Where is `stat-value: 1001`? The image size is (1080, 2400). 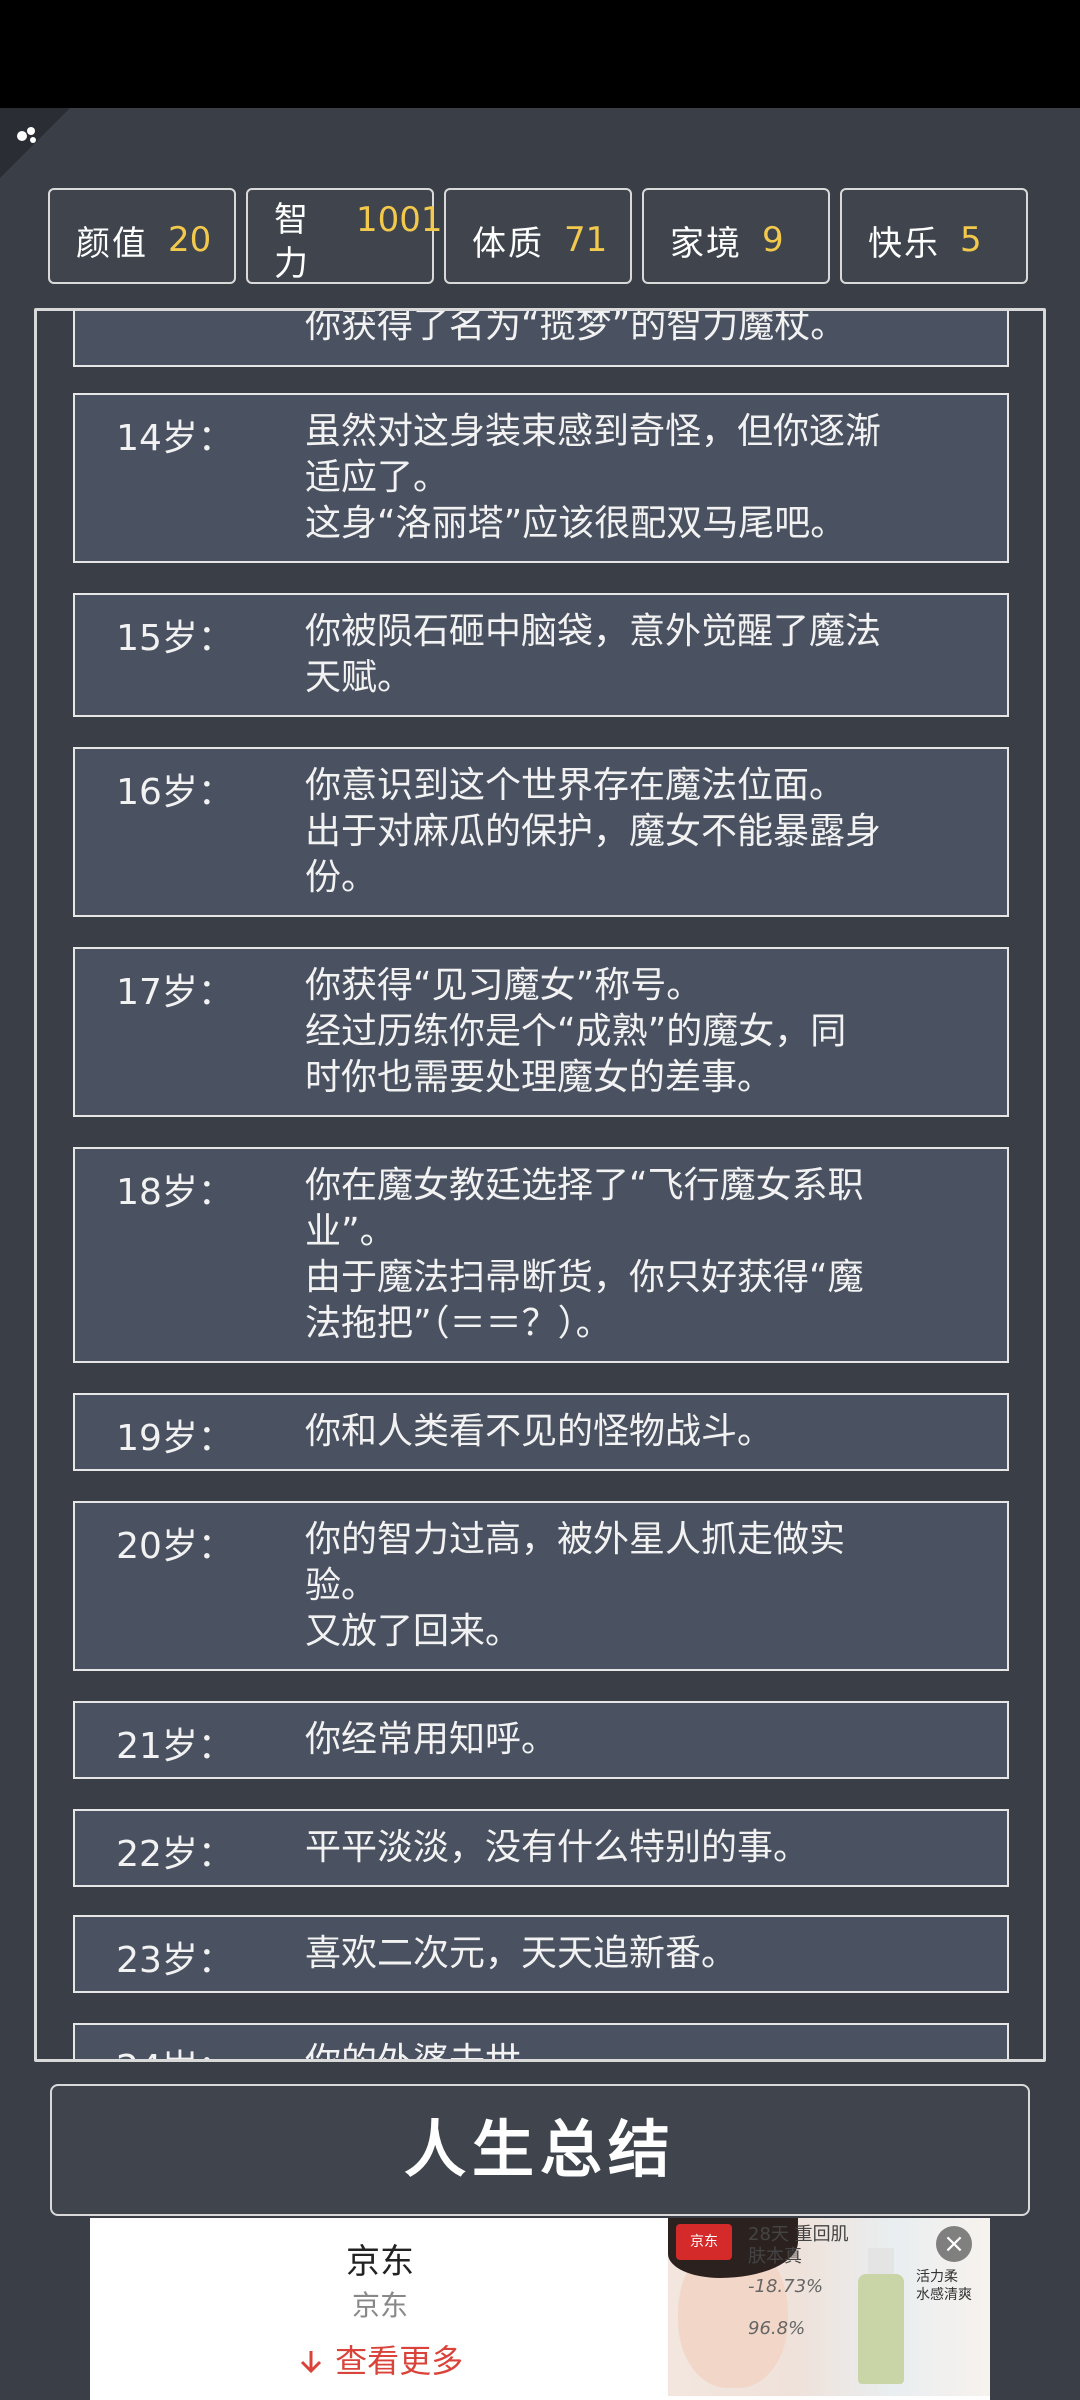
stat-value: 1001 is located at coordinates (399, 220).